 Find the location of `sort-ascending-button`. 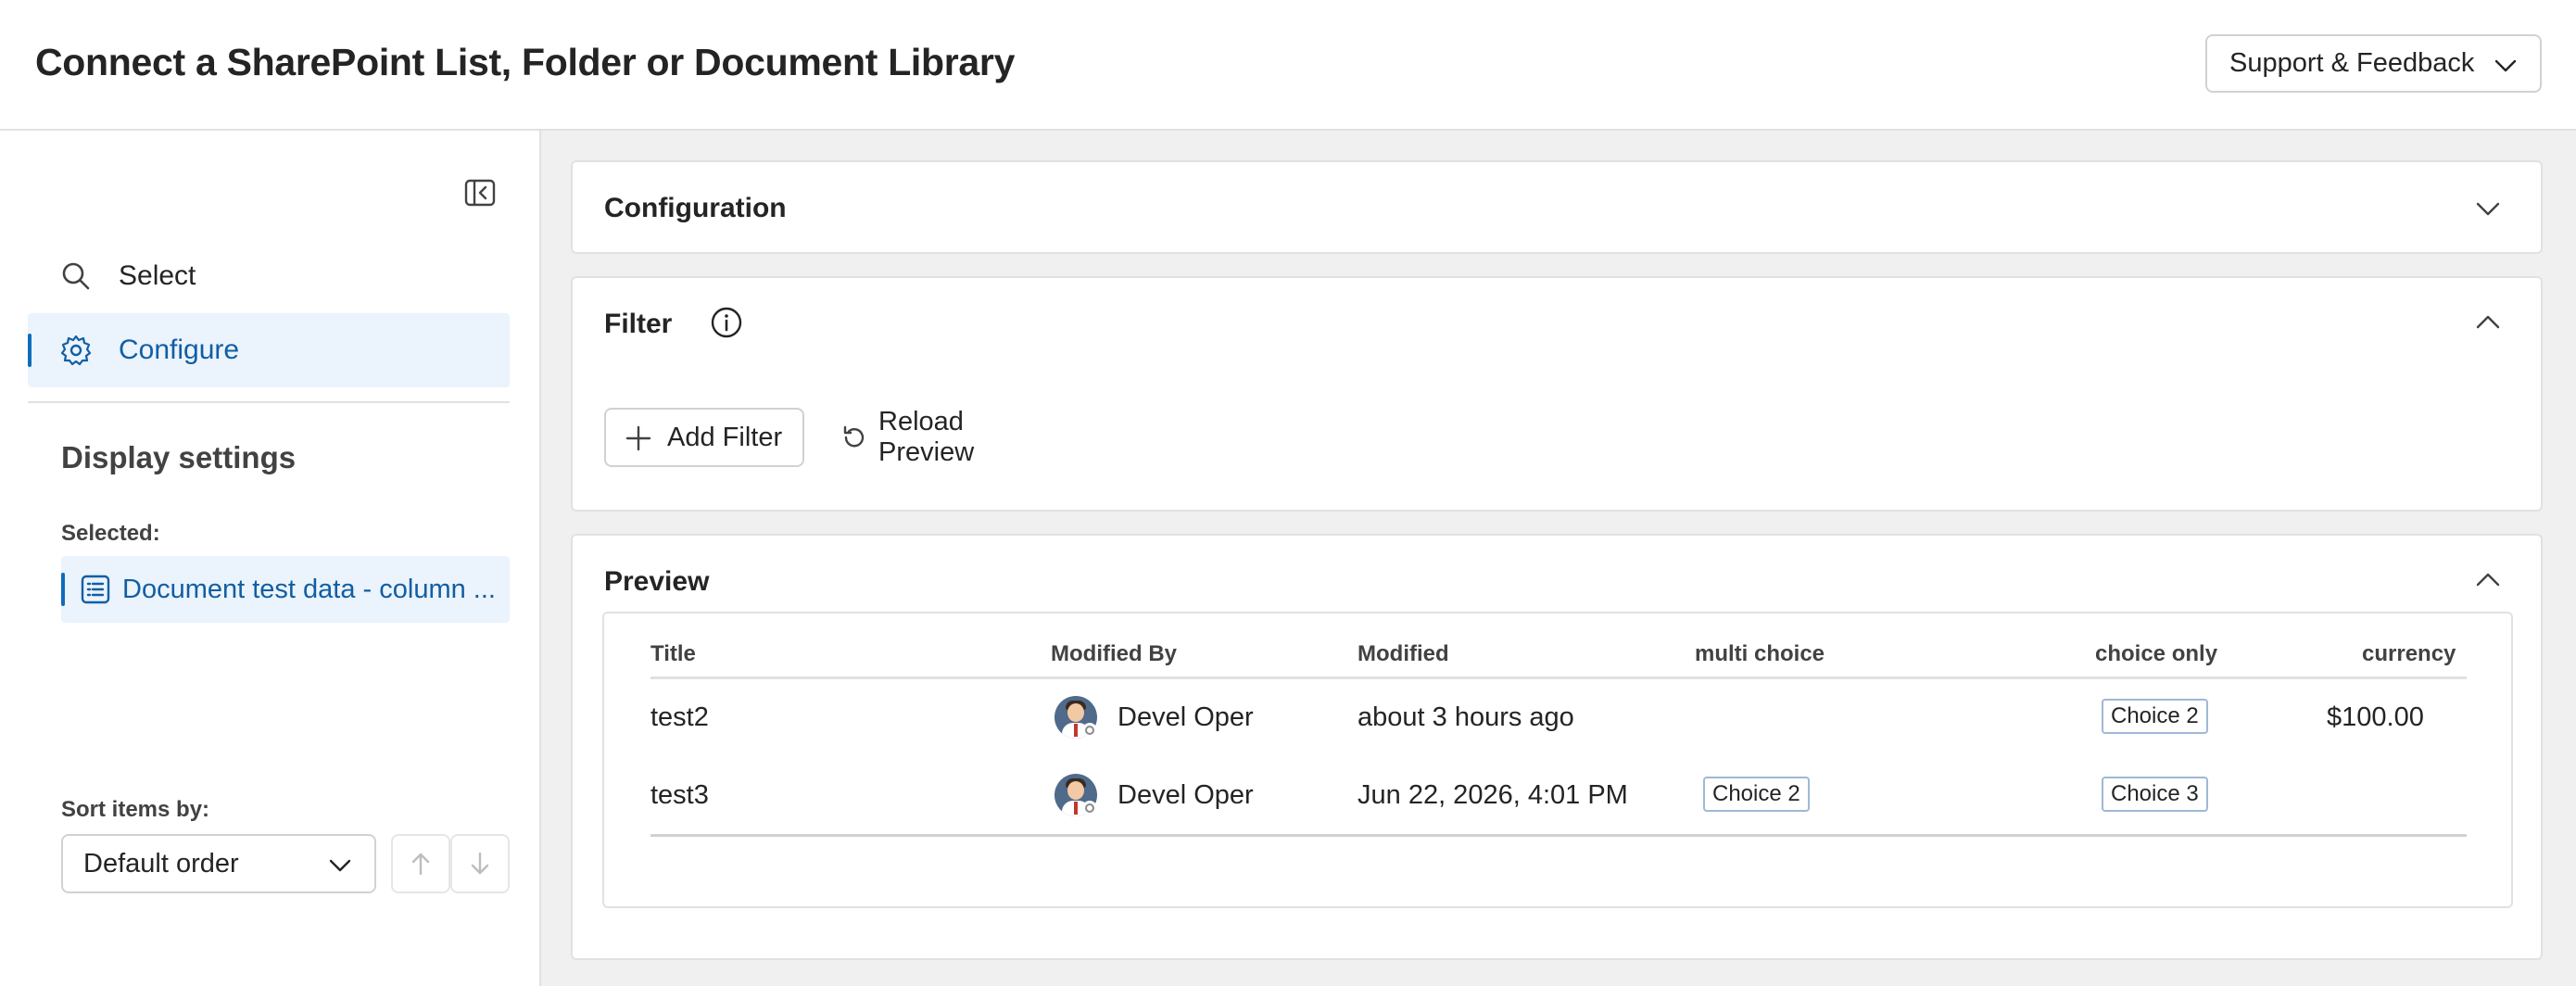

sort-ascending-button is located at coordinates (421, 863).